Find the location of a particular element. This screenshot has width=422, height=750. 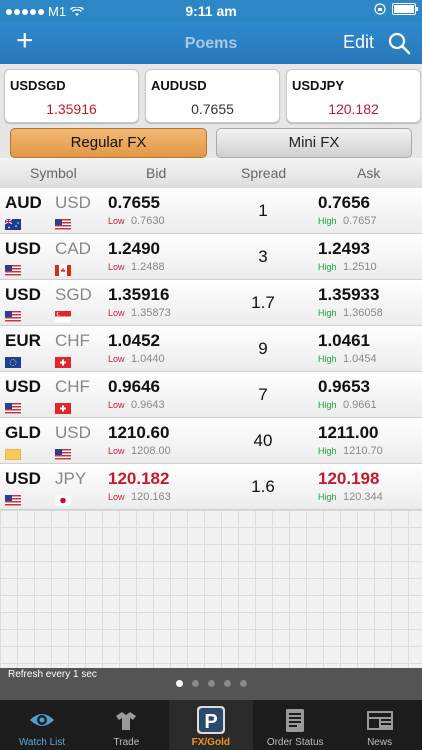

trade-icon is located at coordinates (126, 720).